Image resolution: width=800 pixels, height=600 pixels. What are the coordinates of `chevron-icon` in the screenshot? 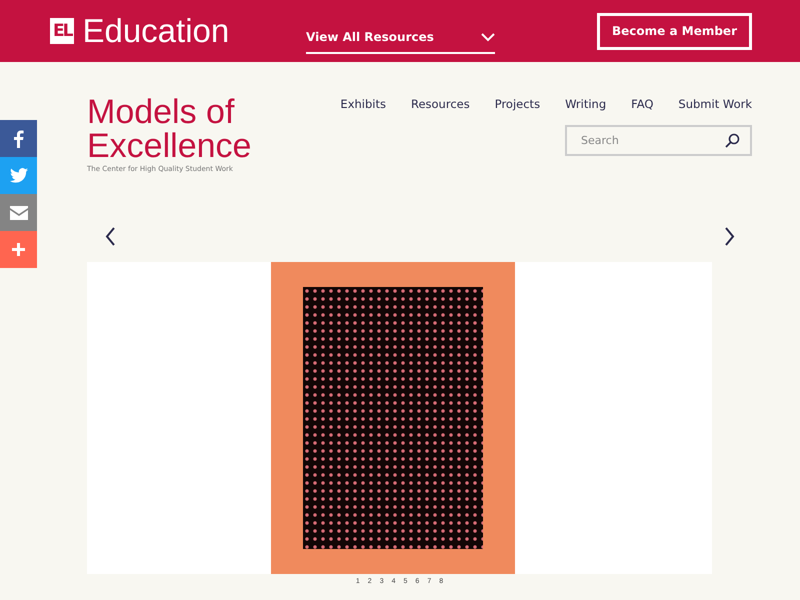 It's located at (488, 37).